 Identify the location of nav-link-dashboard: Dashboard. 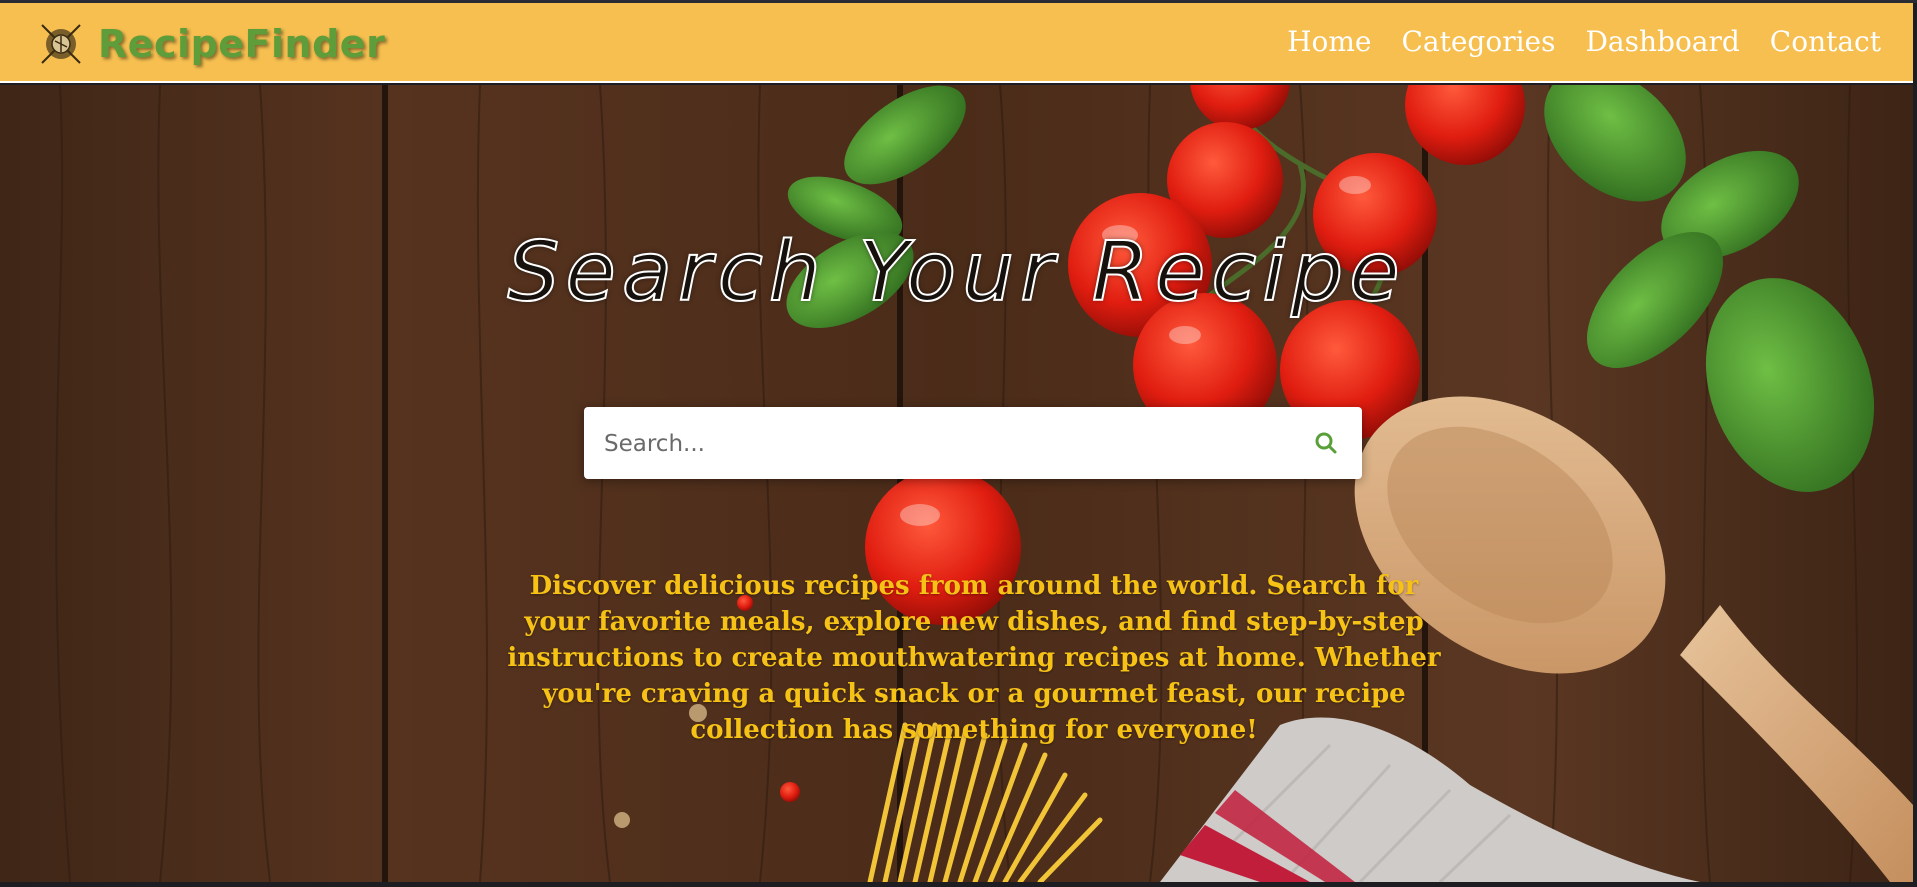
(1662, 41).